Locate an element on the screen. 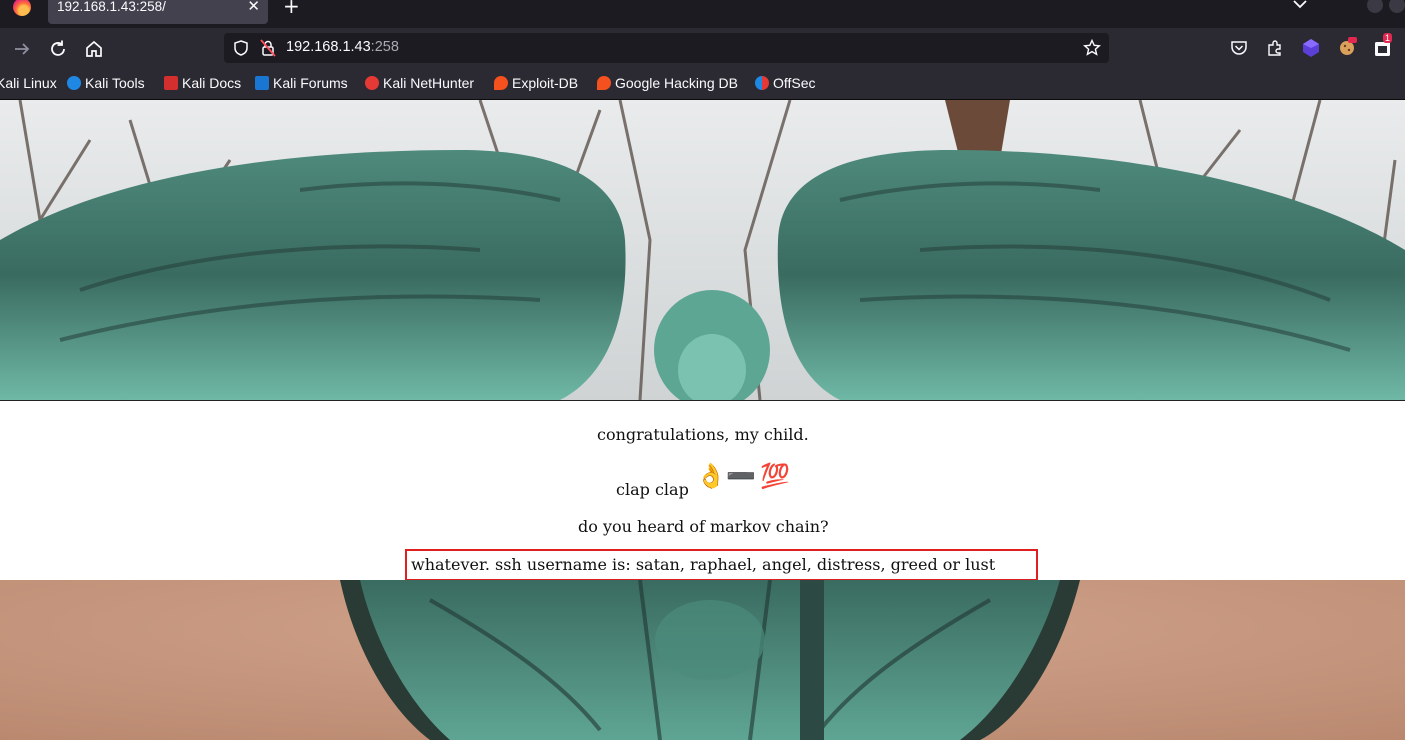 The height and width of the screenshot is (740, 1405). chevron-down-icon is located at coordinates (1300, 6).